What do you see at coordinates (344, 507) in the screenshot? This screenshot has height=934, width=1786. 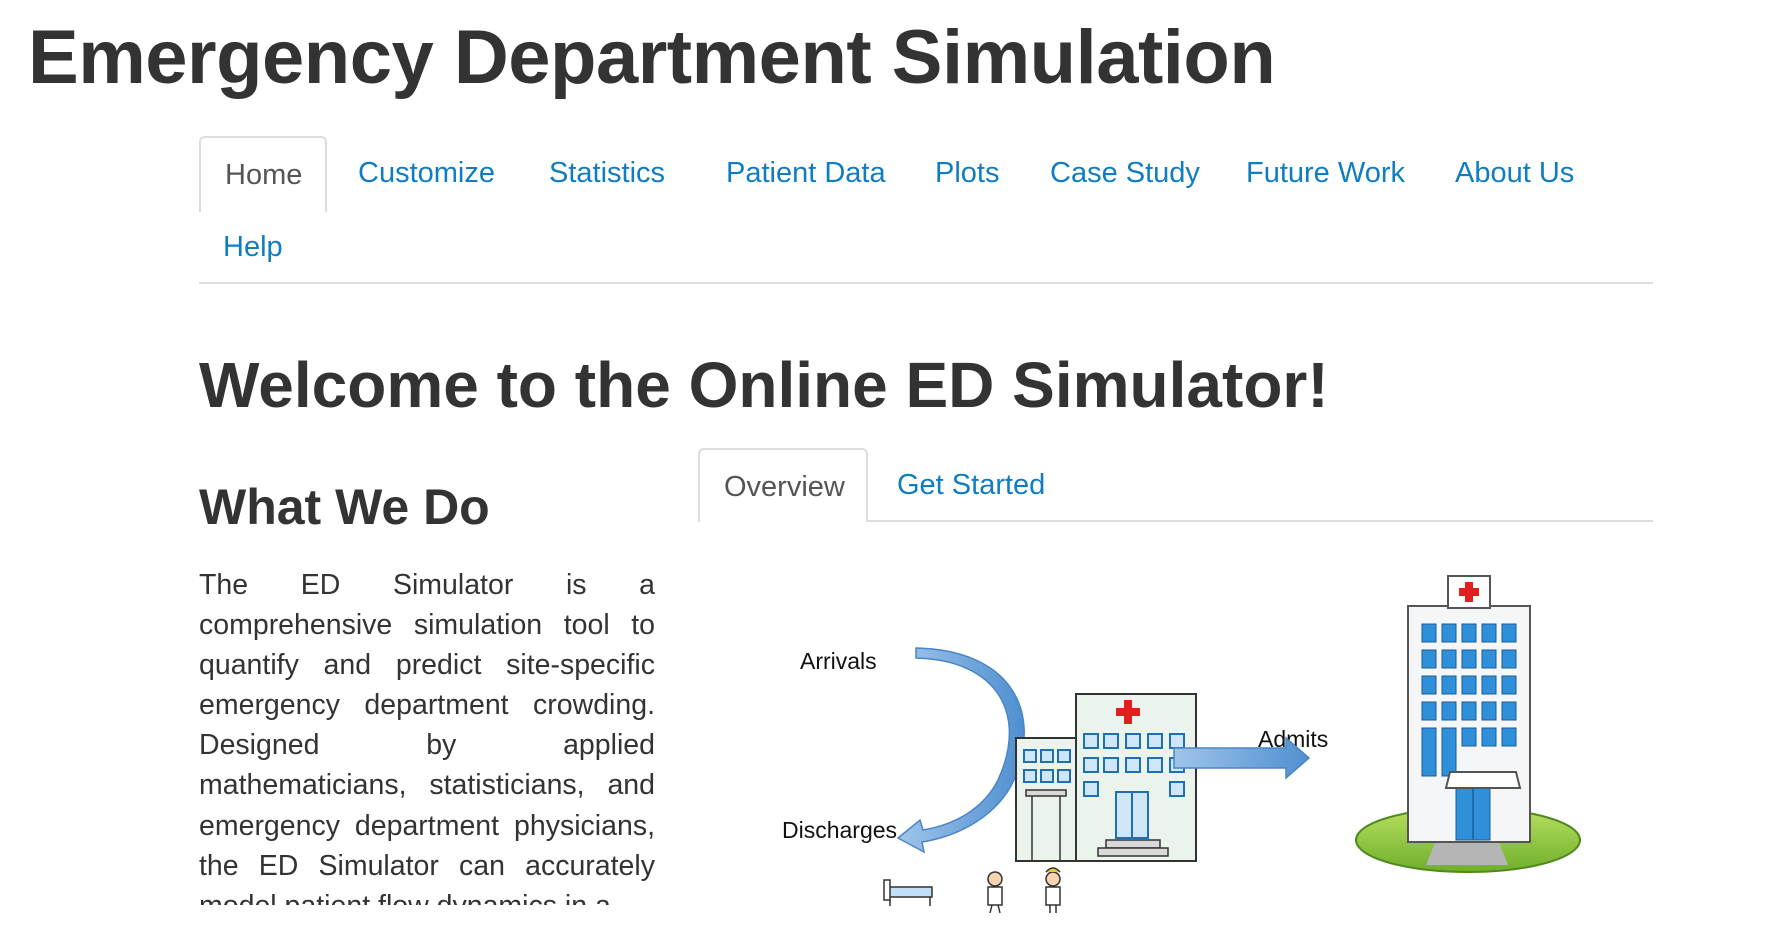 I see `what-we-do-heading: What We Do` at bounding box center [344, 507].